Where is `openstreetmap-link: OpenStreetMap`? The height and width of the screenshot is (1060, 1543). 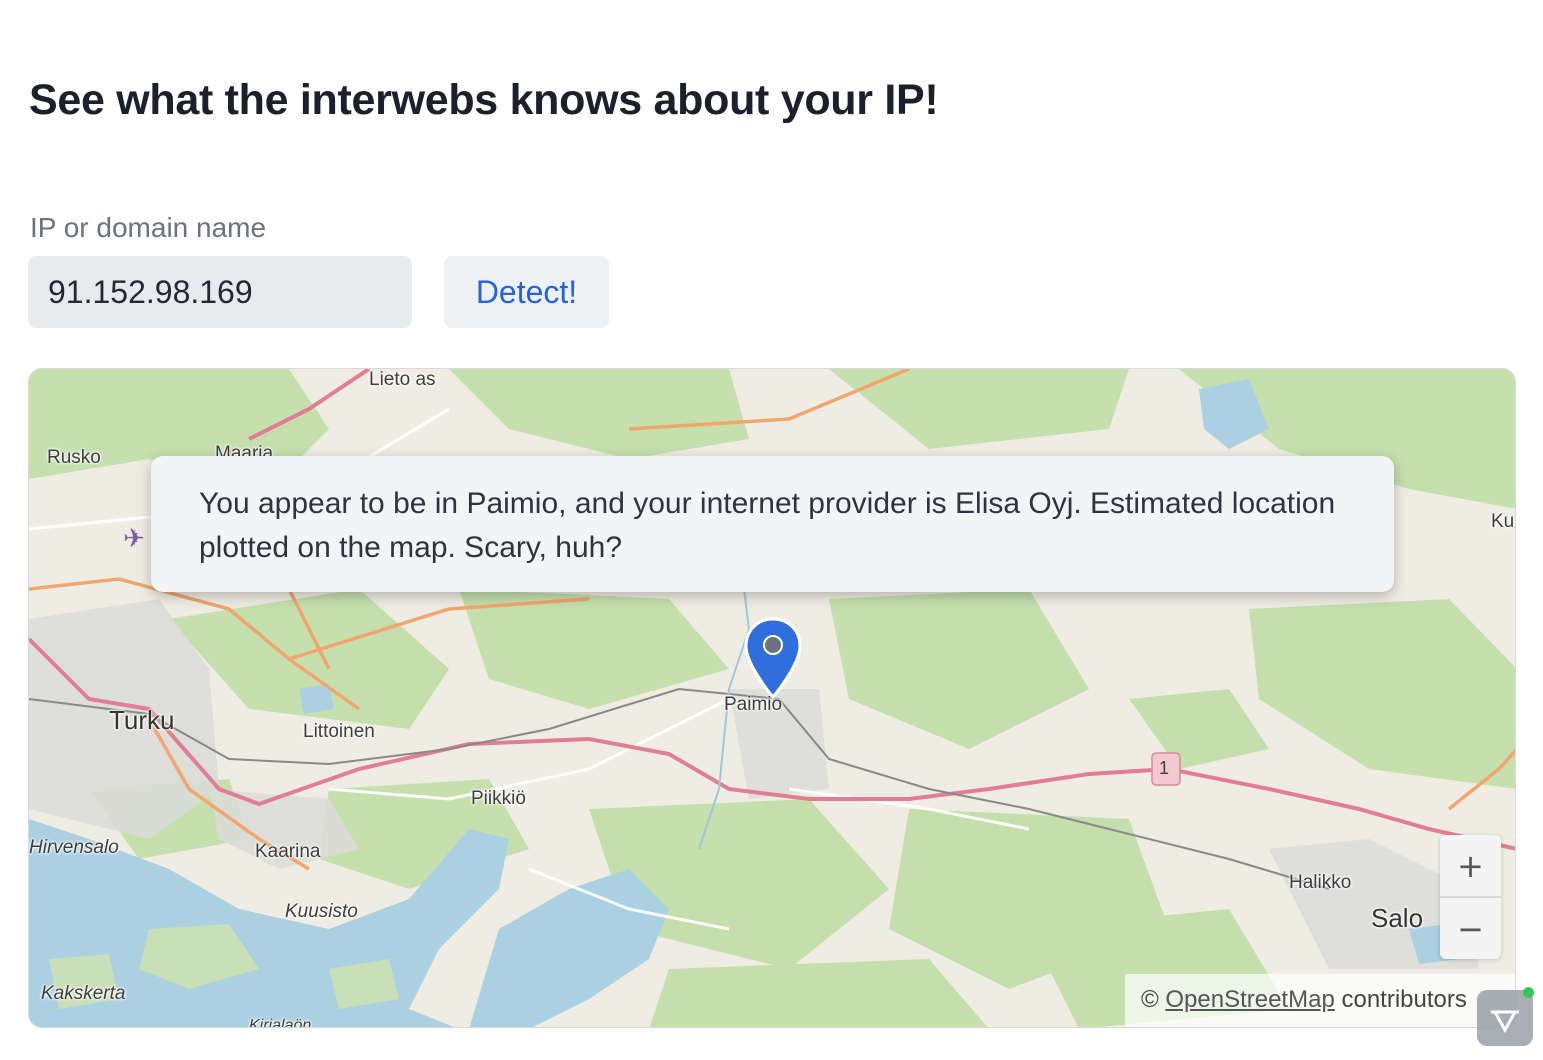 openstreetmap-link: OpenStreetMap is located at coordinates (1249, 999).